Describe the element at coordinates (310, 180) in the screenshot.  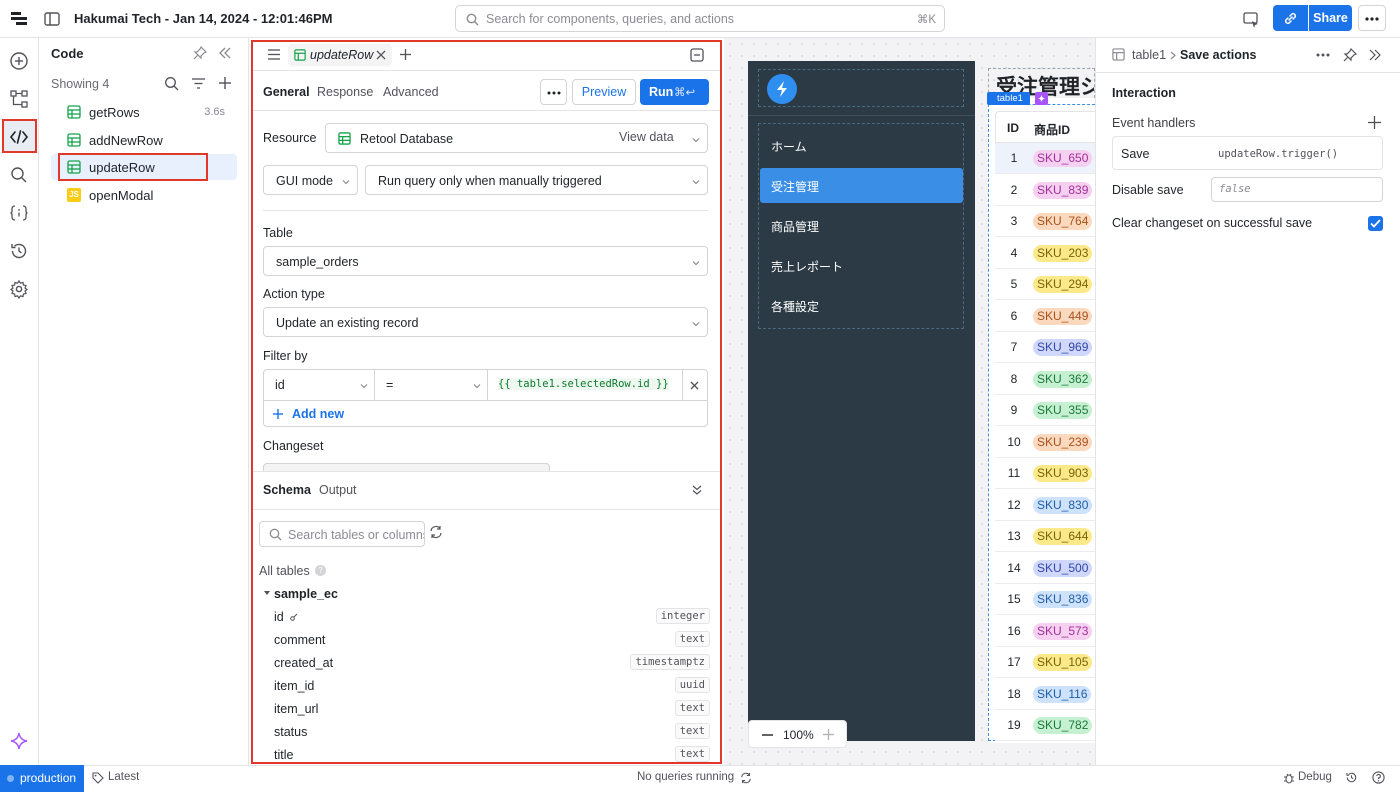
I see `mode-select: GUI mode` at that location.